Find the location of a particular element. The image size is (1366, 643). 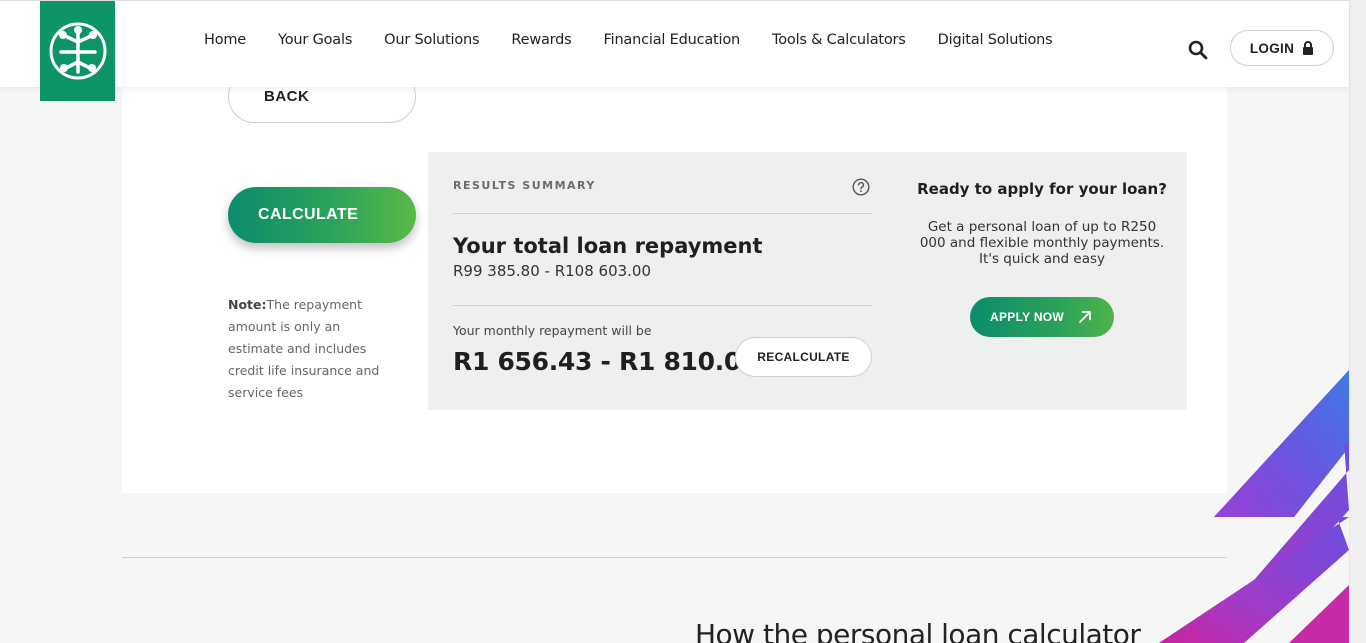

nav-tools-calculators: Tools & Calculators is located at coordinates (839, 40).